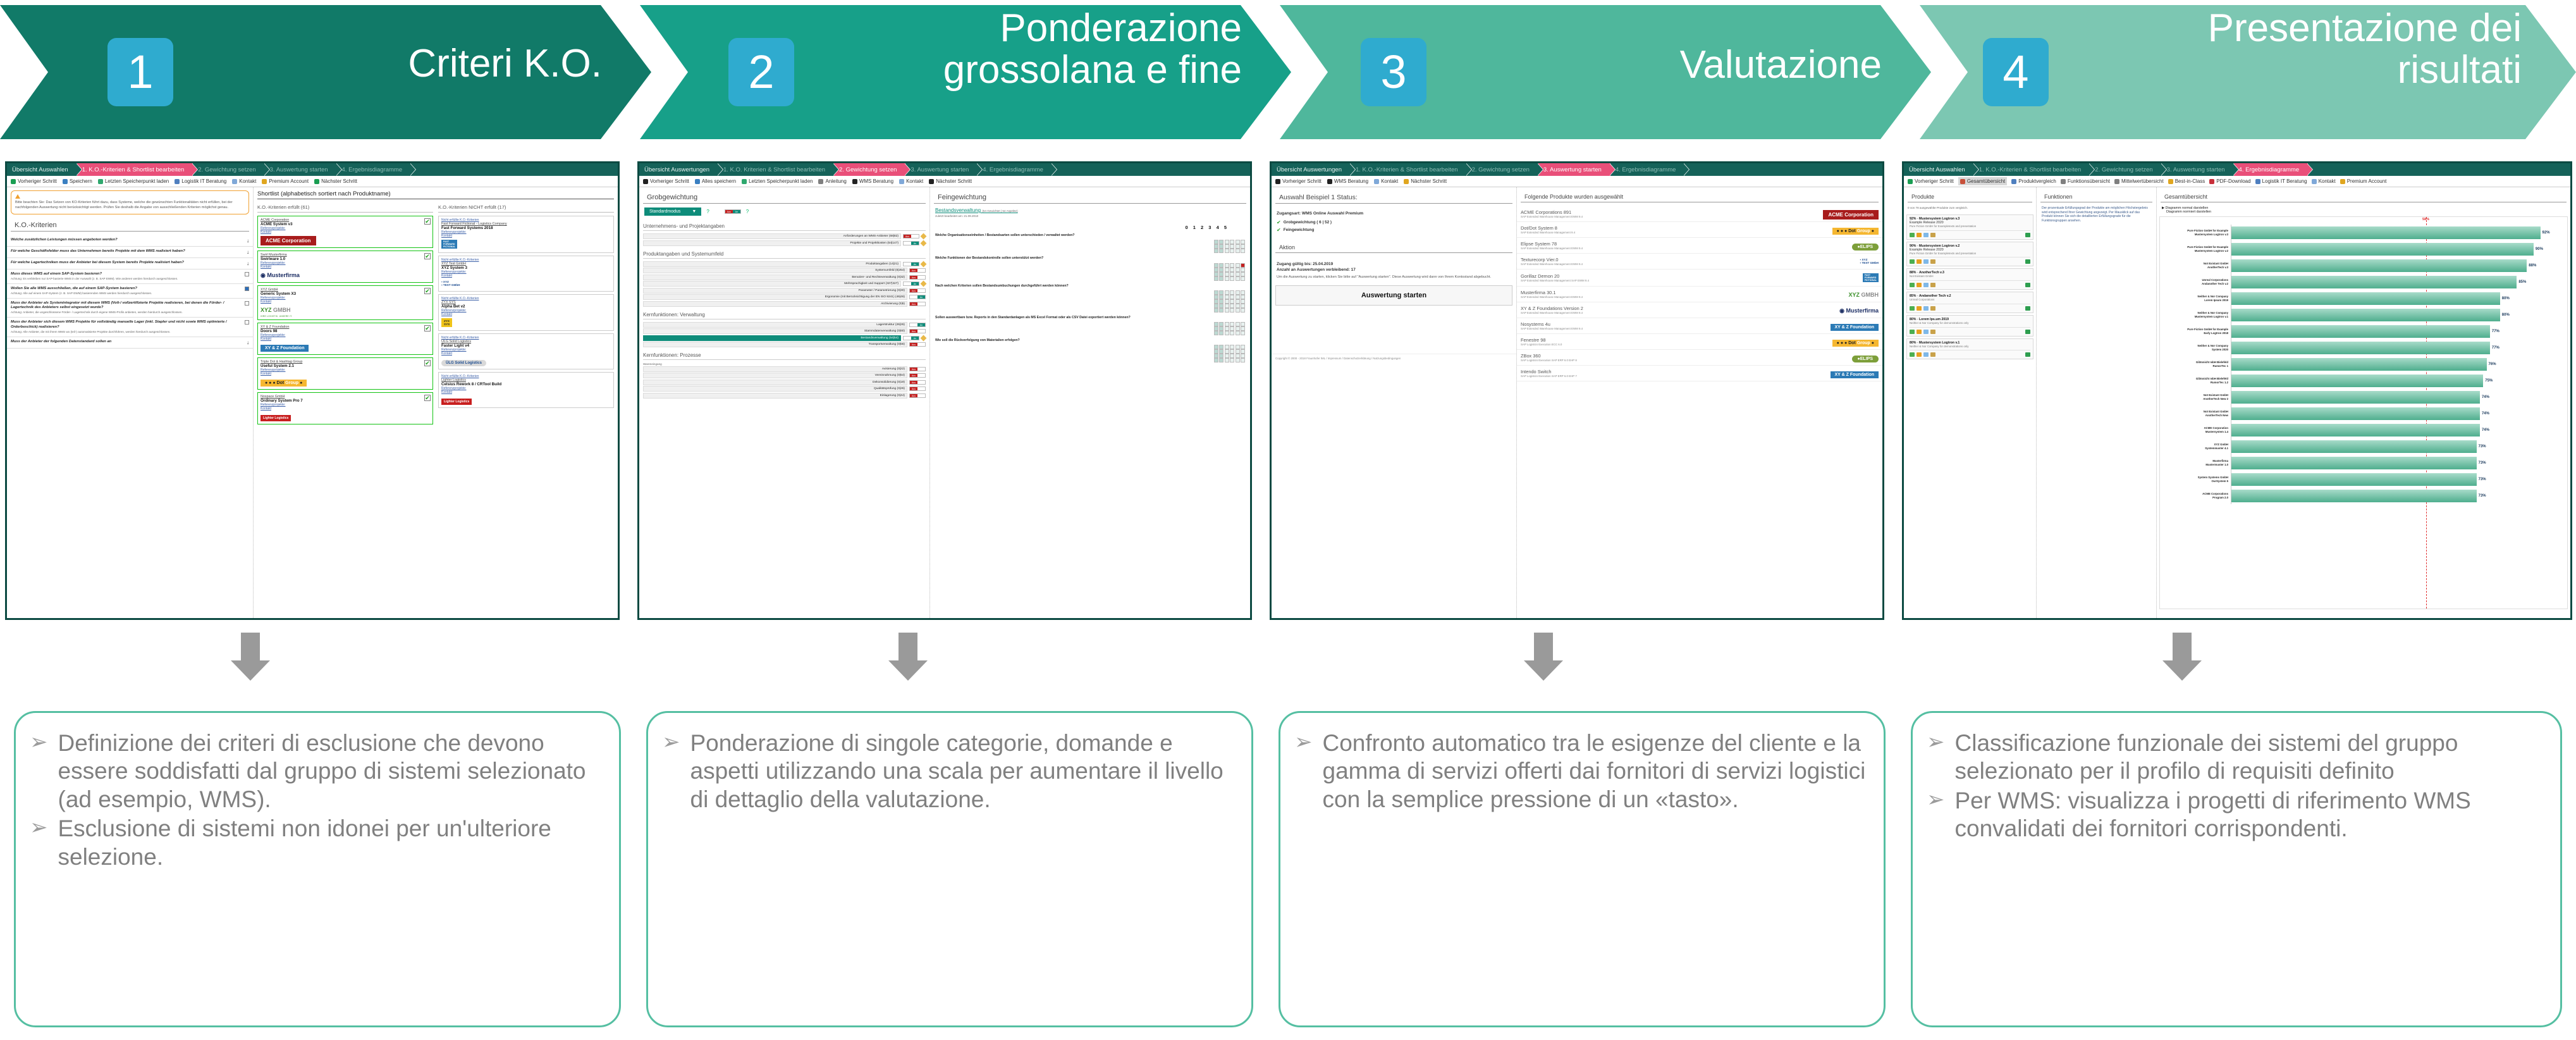  I want to click on weighting-row-label: Anforderungen an WMS-Anbieter (68|82), so click(772, 236).